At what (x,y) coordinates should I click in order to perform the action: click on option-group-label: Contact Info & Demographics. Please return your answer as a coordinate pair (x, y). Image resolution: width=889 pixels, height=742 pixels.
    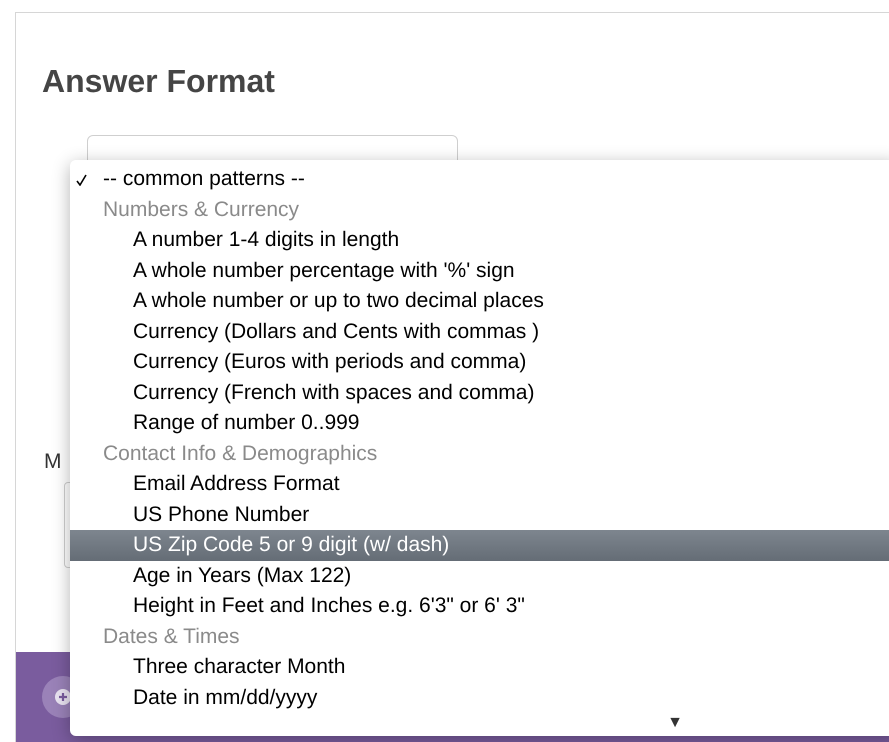
    Looking at the image, I should click on (240, 453).